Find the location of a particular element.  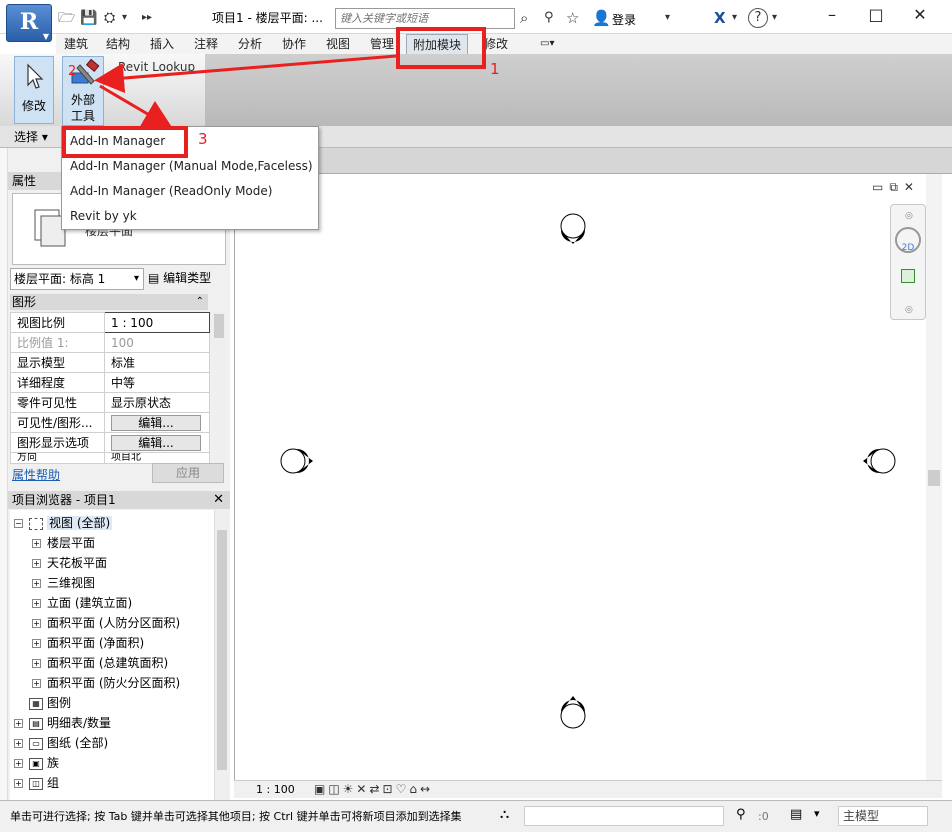

view-window-controls: ▭⧉✕ is located at coordinates (896, 187).